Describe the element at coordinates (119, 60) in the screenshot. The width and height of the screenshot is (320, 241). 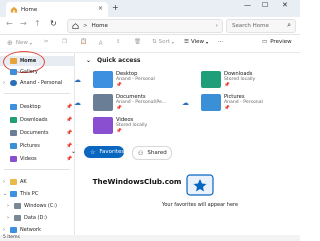
I see `quick-access-title: Quick access` at that location.